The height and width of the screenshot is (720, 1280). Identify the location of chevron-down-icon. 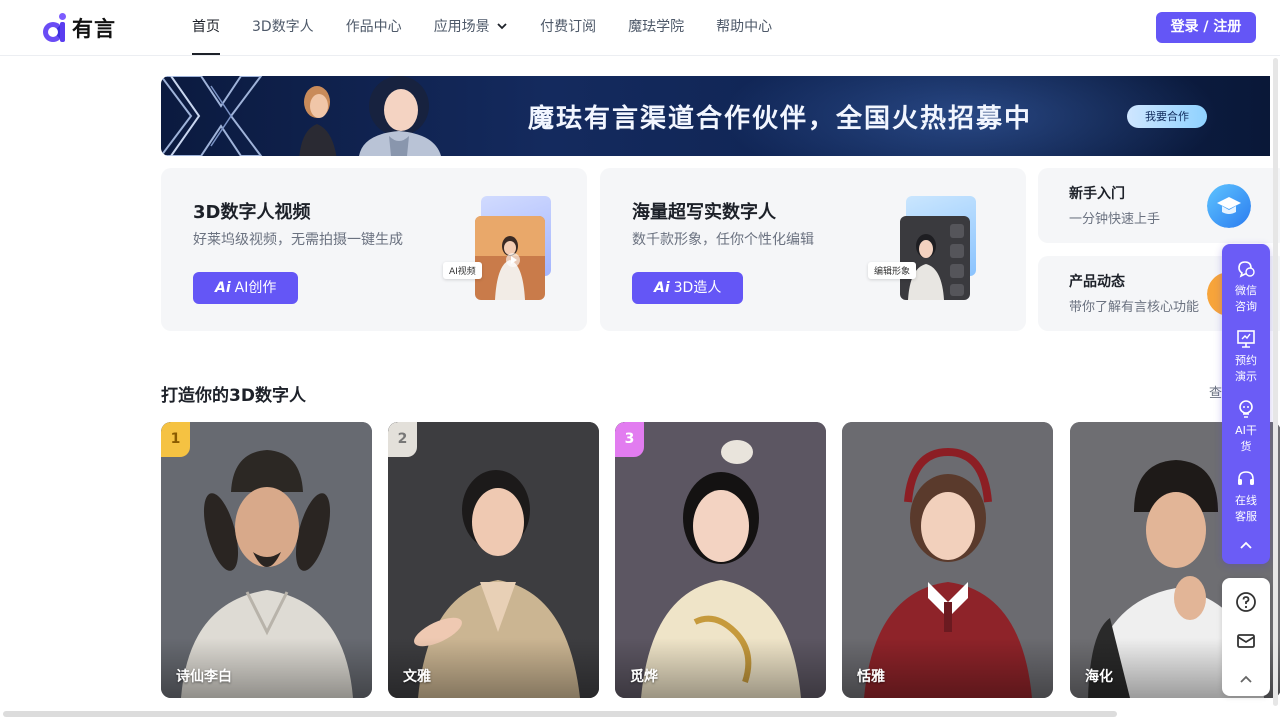
(502, 26).